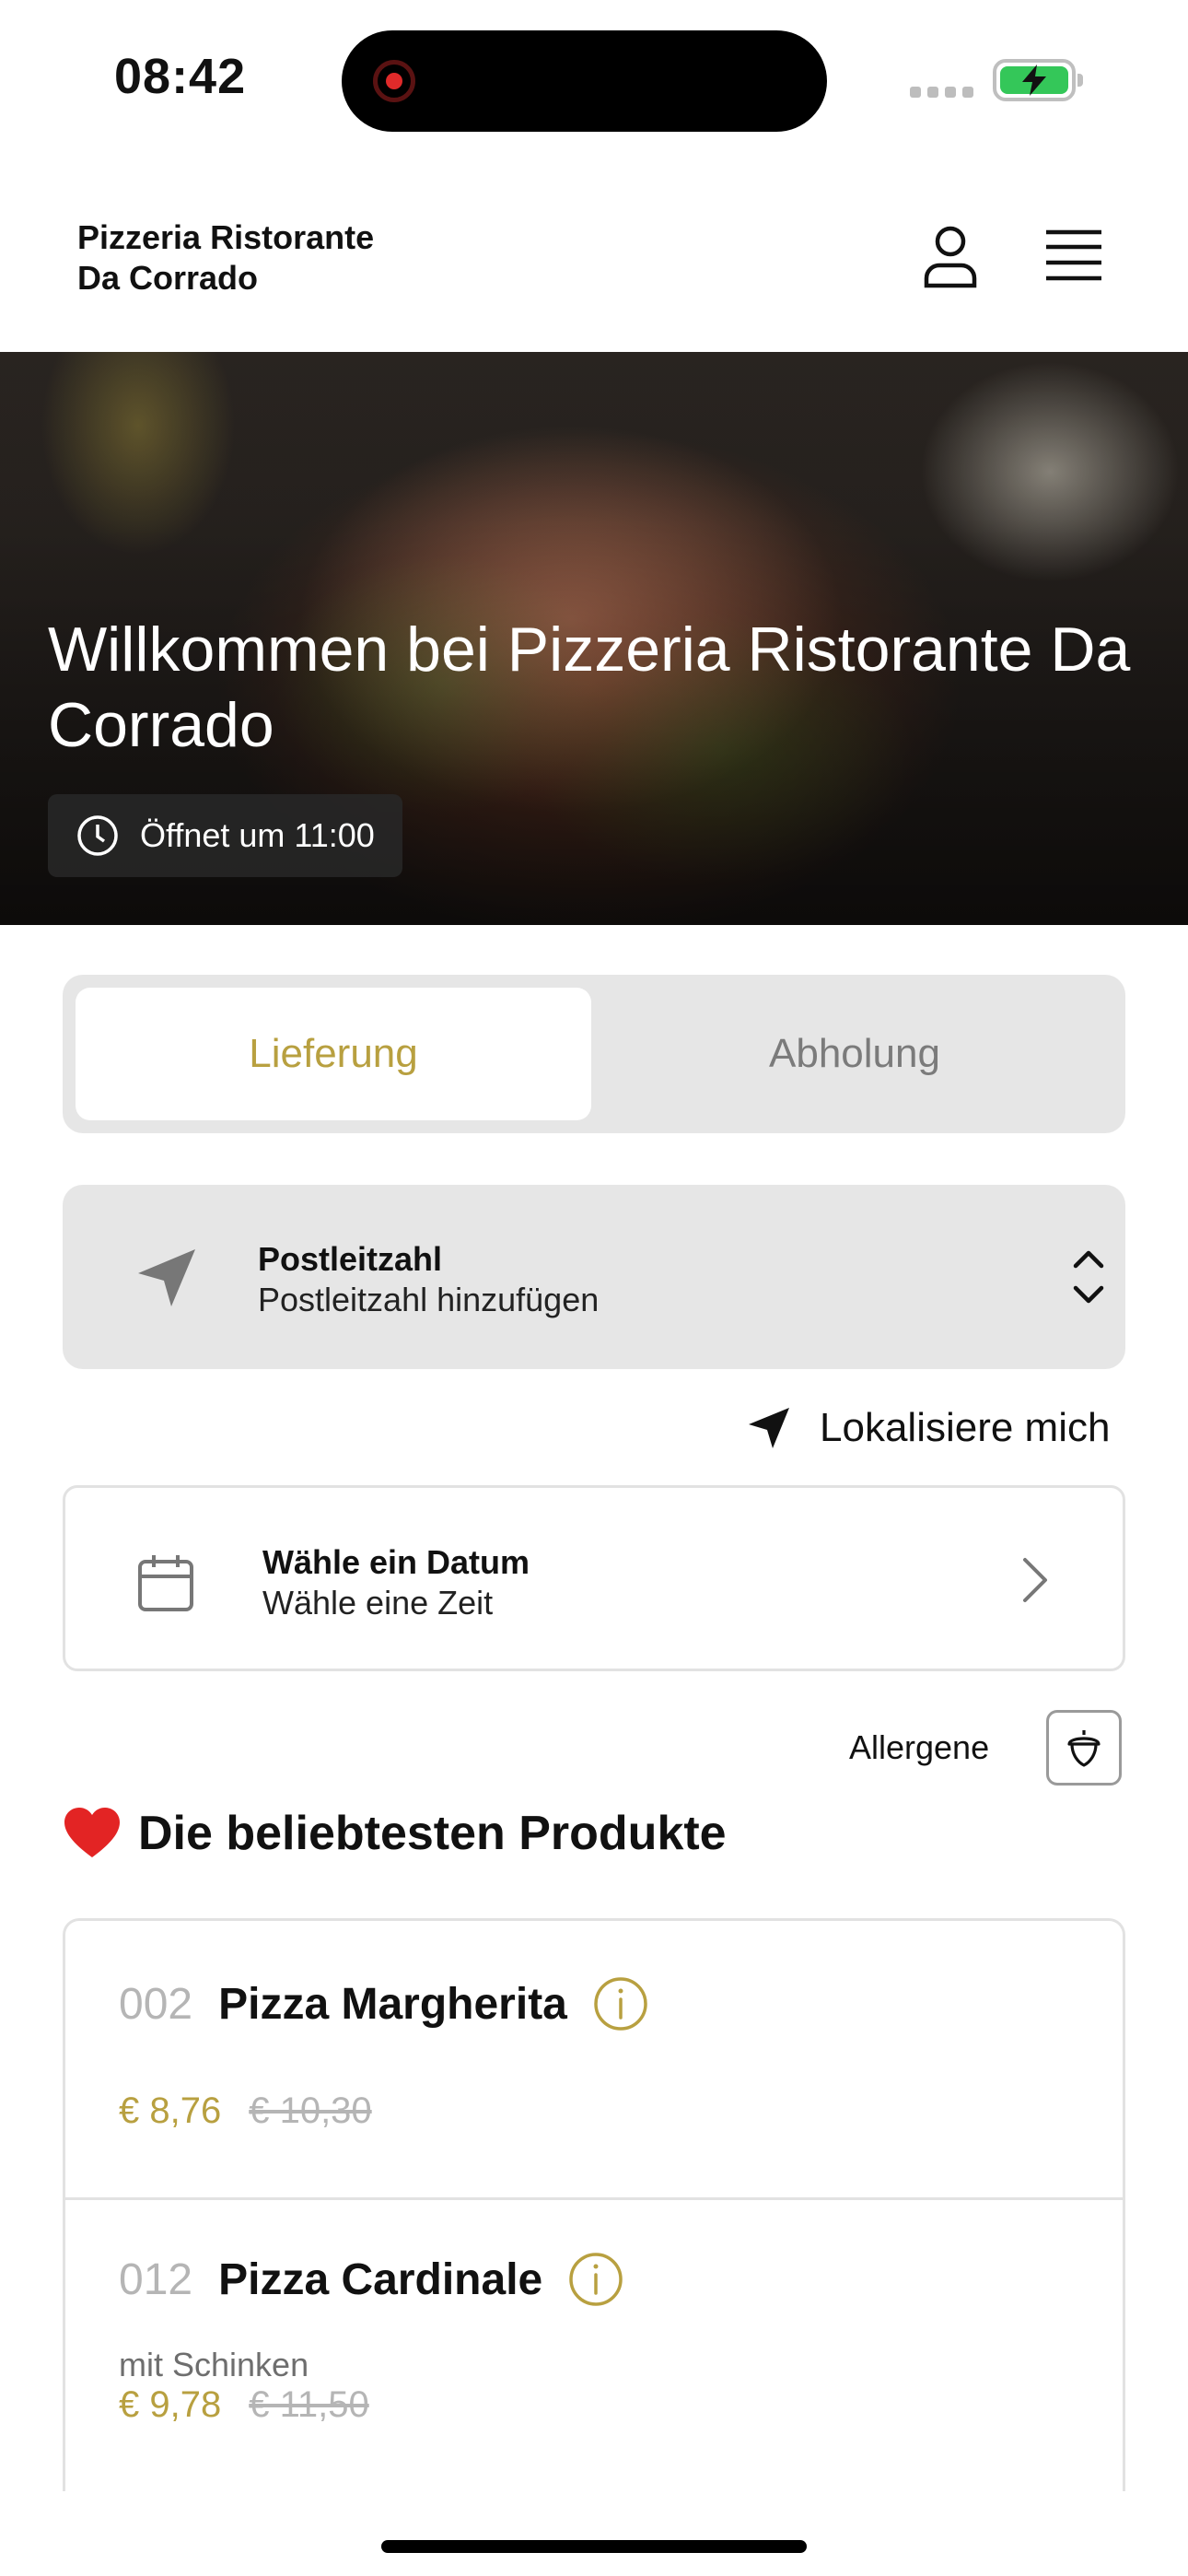 This screenshot has width=1188, height=2576. What do you see at coordinates (429, 1299) in the screenshot?
I see `postcode-placeholder: Postleitzahl hinzufügen` at bounding box center [429, 1299].